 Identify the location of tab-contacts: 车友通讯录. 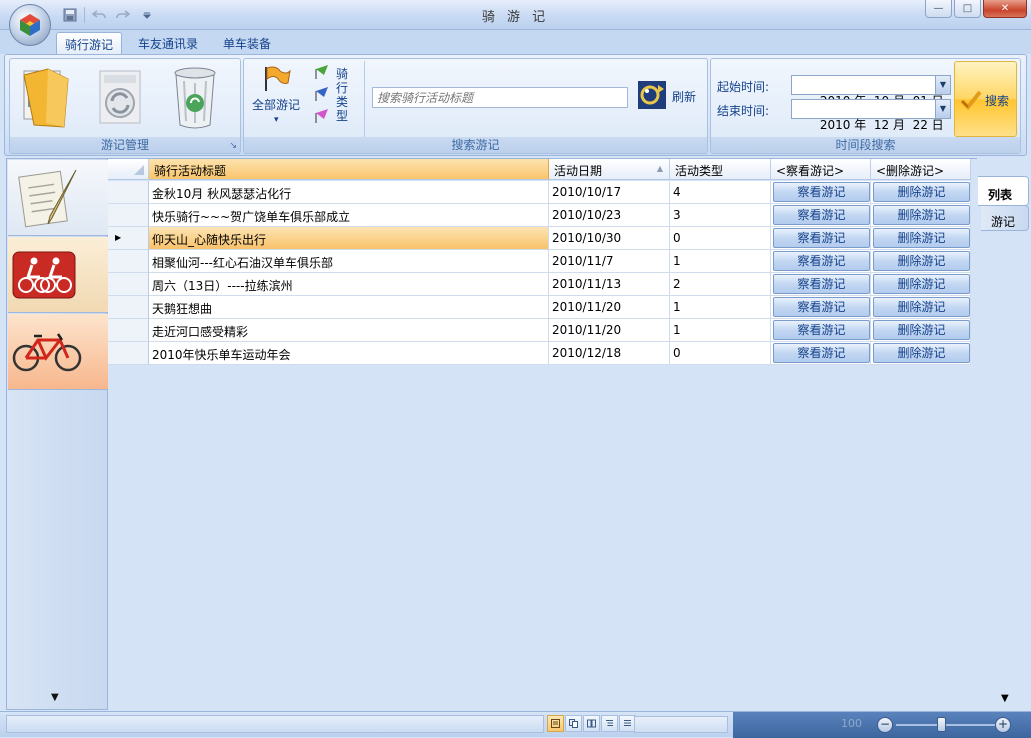
(168, 43).